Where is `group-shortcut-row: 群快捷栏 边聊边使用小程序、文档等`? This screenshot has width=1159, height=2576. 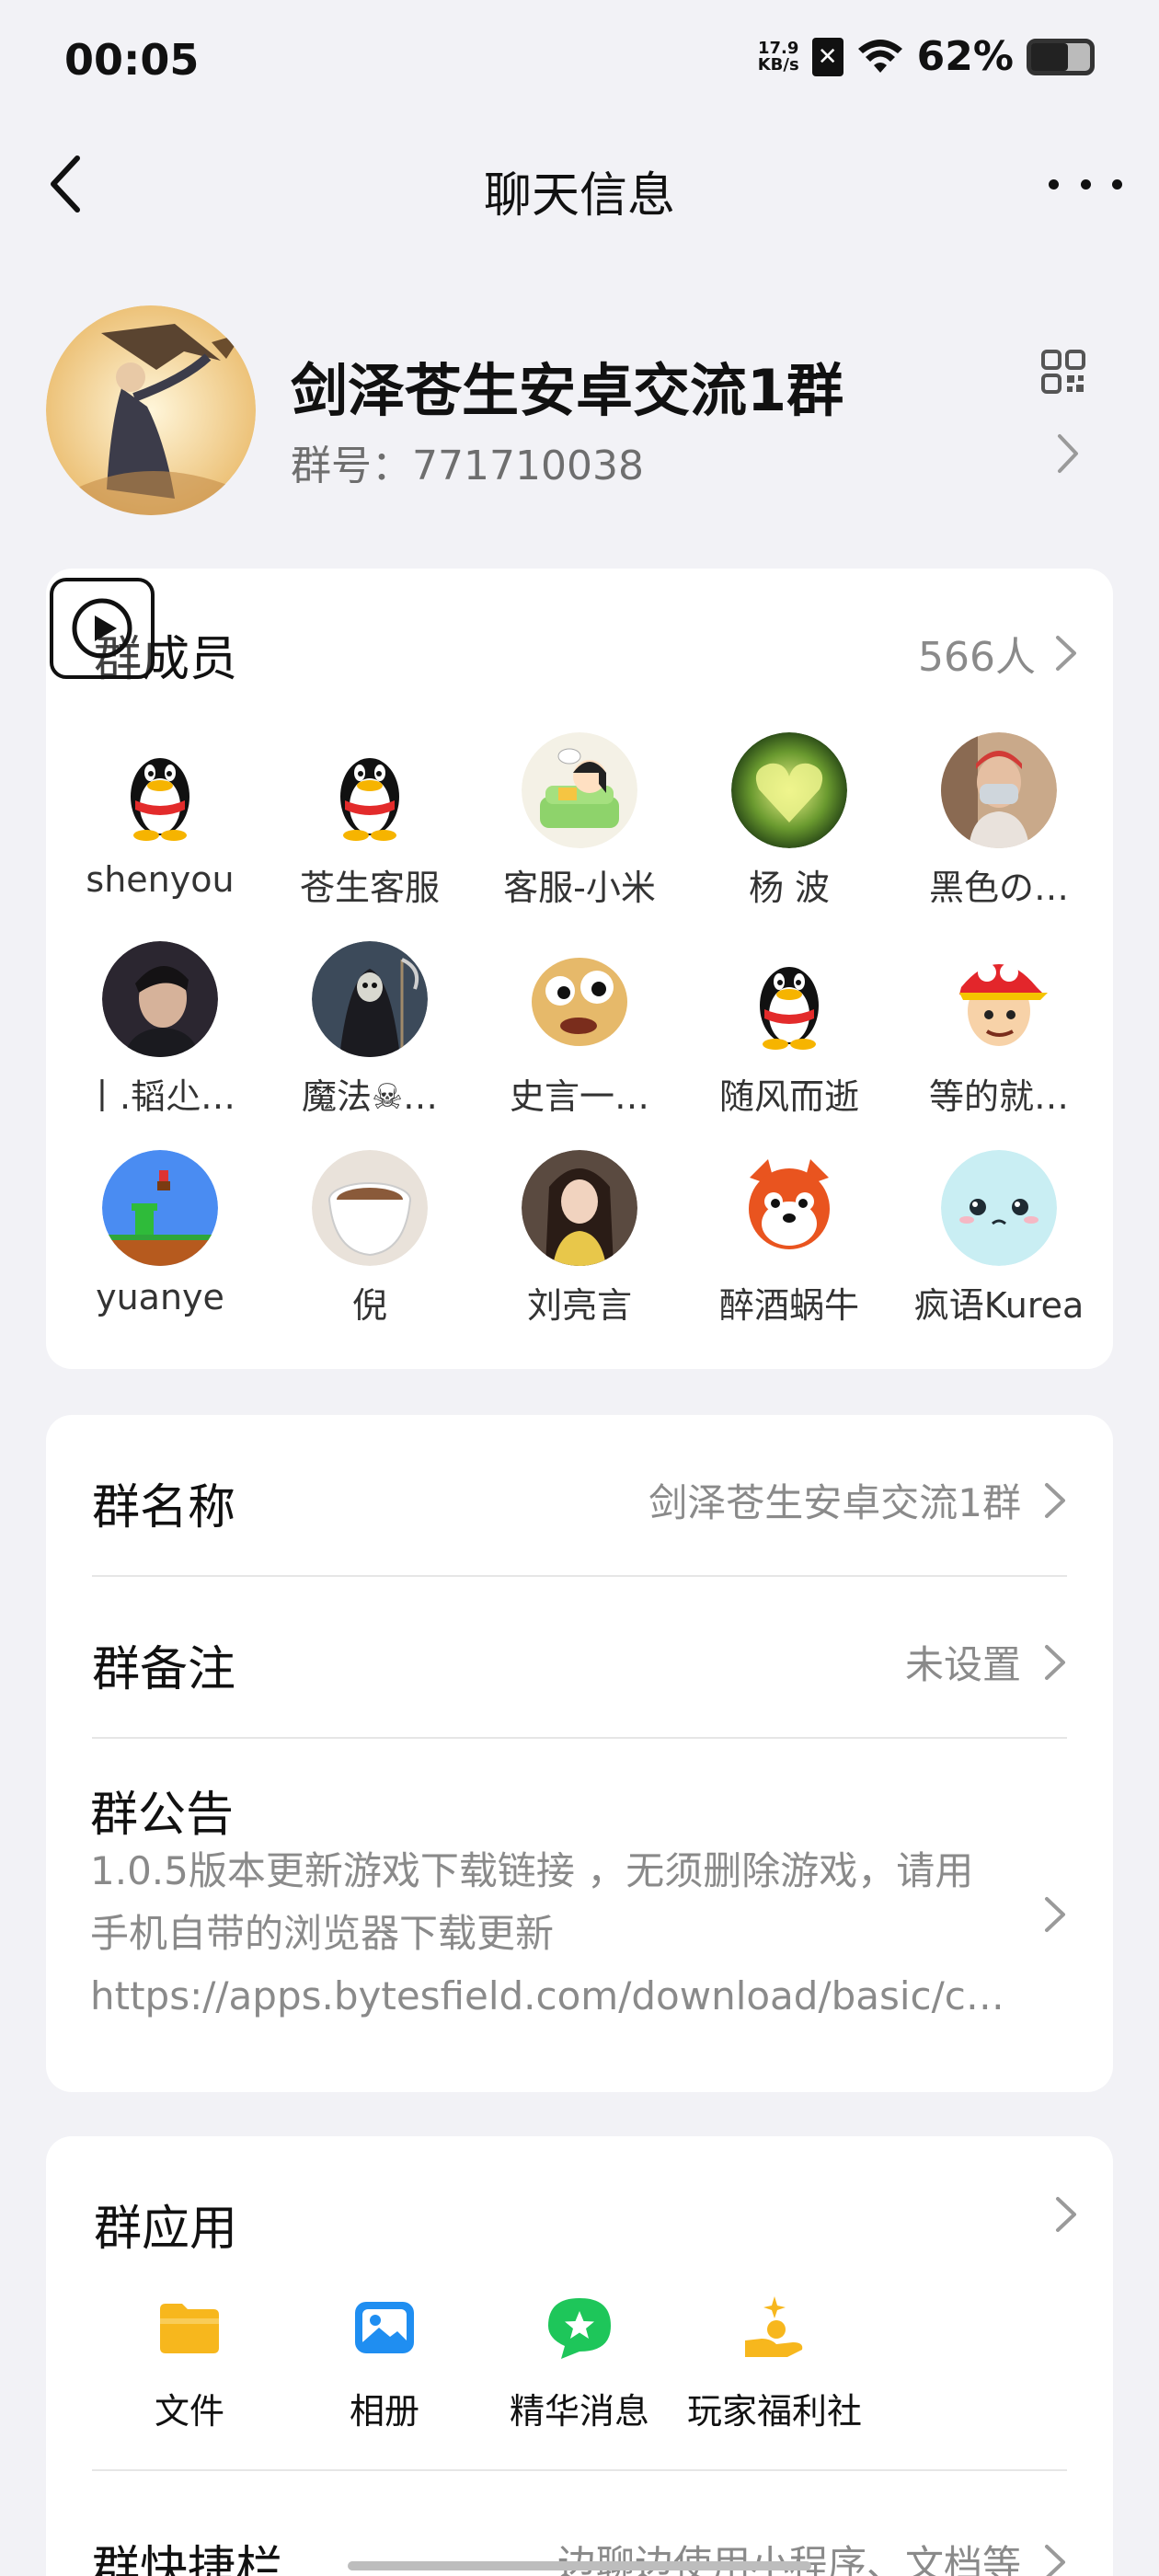 group-shortcut-row: 群快捷栏 边聊边使用小程序、文档等 is located at coordinates (579, 2523).